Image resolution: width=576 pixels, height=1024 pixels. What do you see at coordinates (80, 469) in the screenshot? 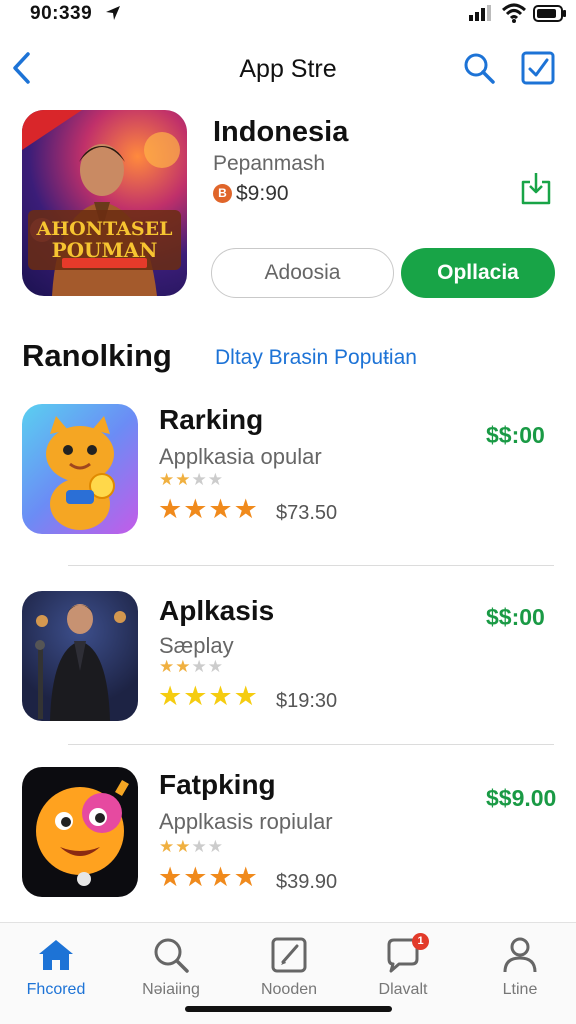
I see `cat-mascot-app-icon` at bounding box center [80, 469].